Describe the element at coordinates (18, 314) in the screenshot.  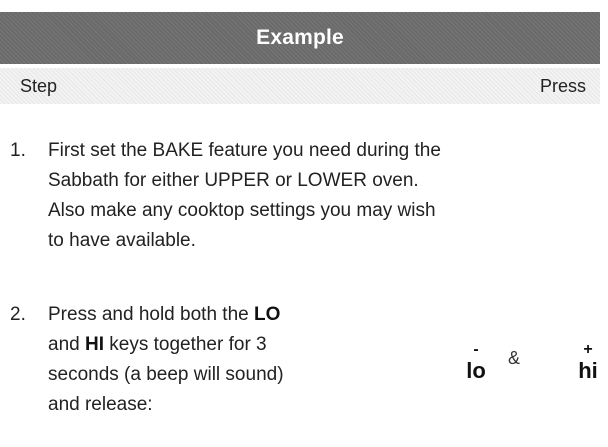
I see `step-2-number: 2.` at that location.